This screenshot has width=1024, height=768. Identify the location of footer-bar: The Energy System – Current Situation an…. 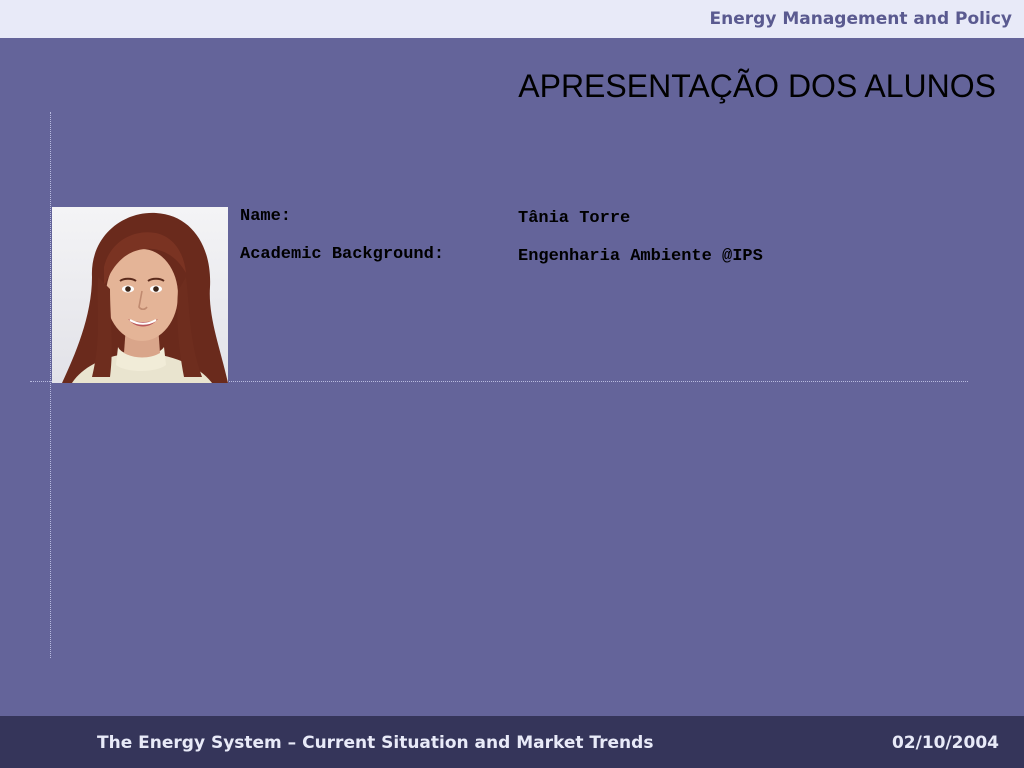
(512, 742).